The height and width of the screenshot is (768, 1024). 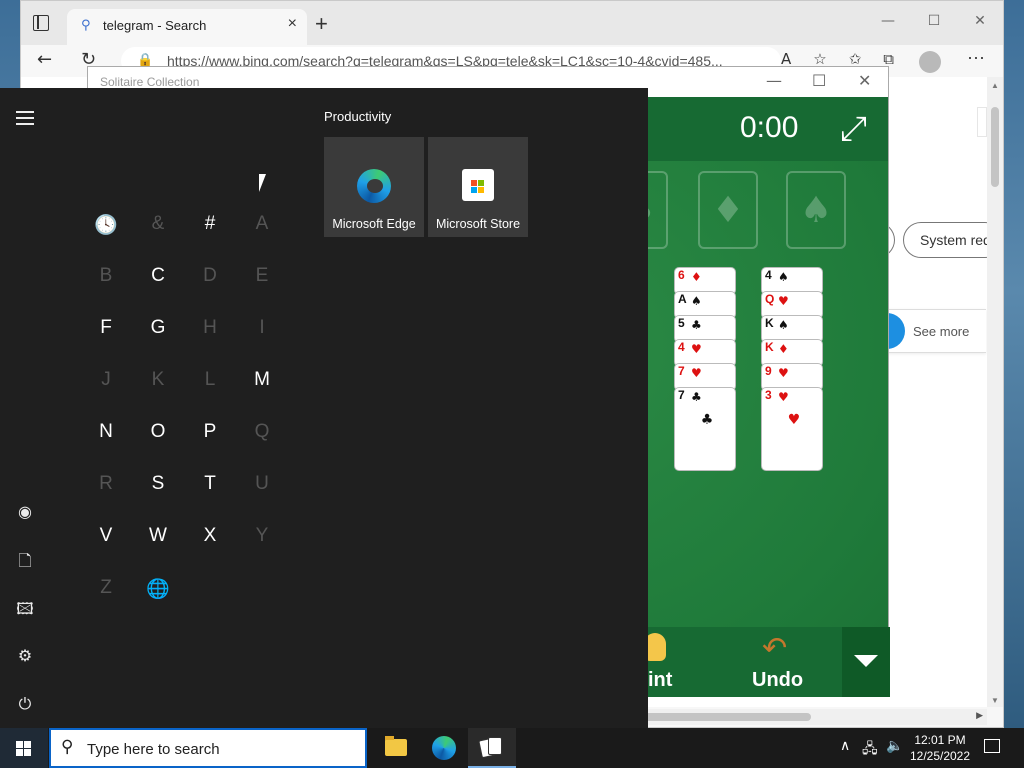 I want to click on taskbar-file-explorer, so click(x=396, y=748).